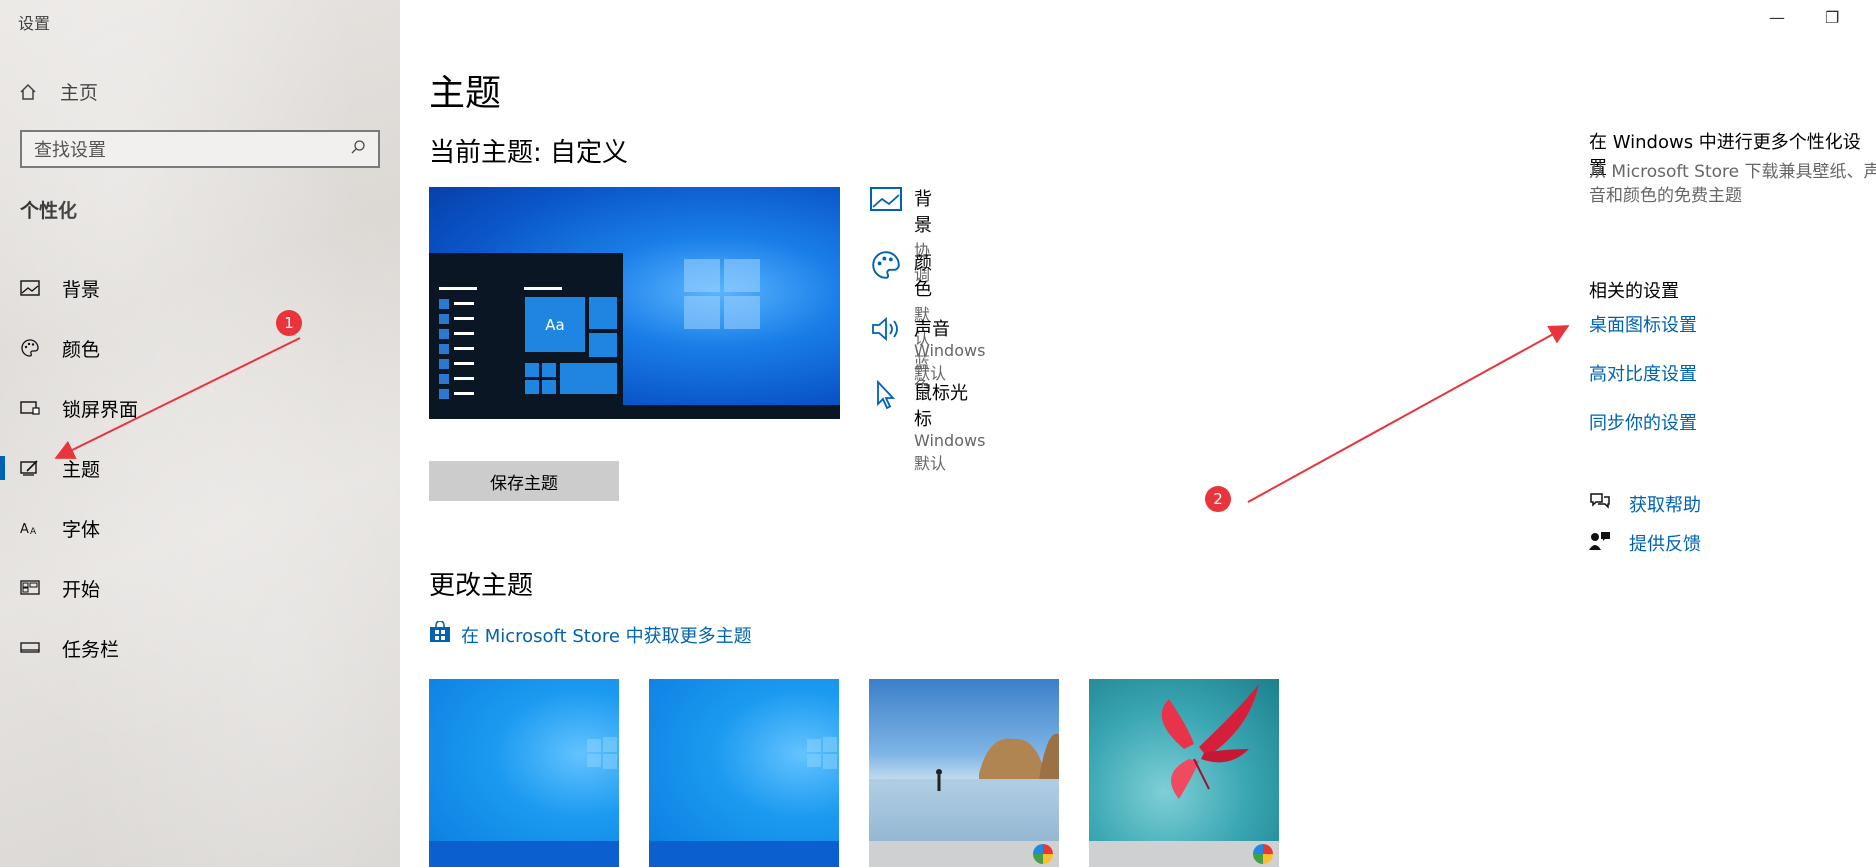 The height and width of the screenshot is (867, 1876). Describe the element at coordinates (555, 324) in the screenshot. I see `preview-tile-aa: Aa` at that location.